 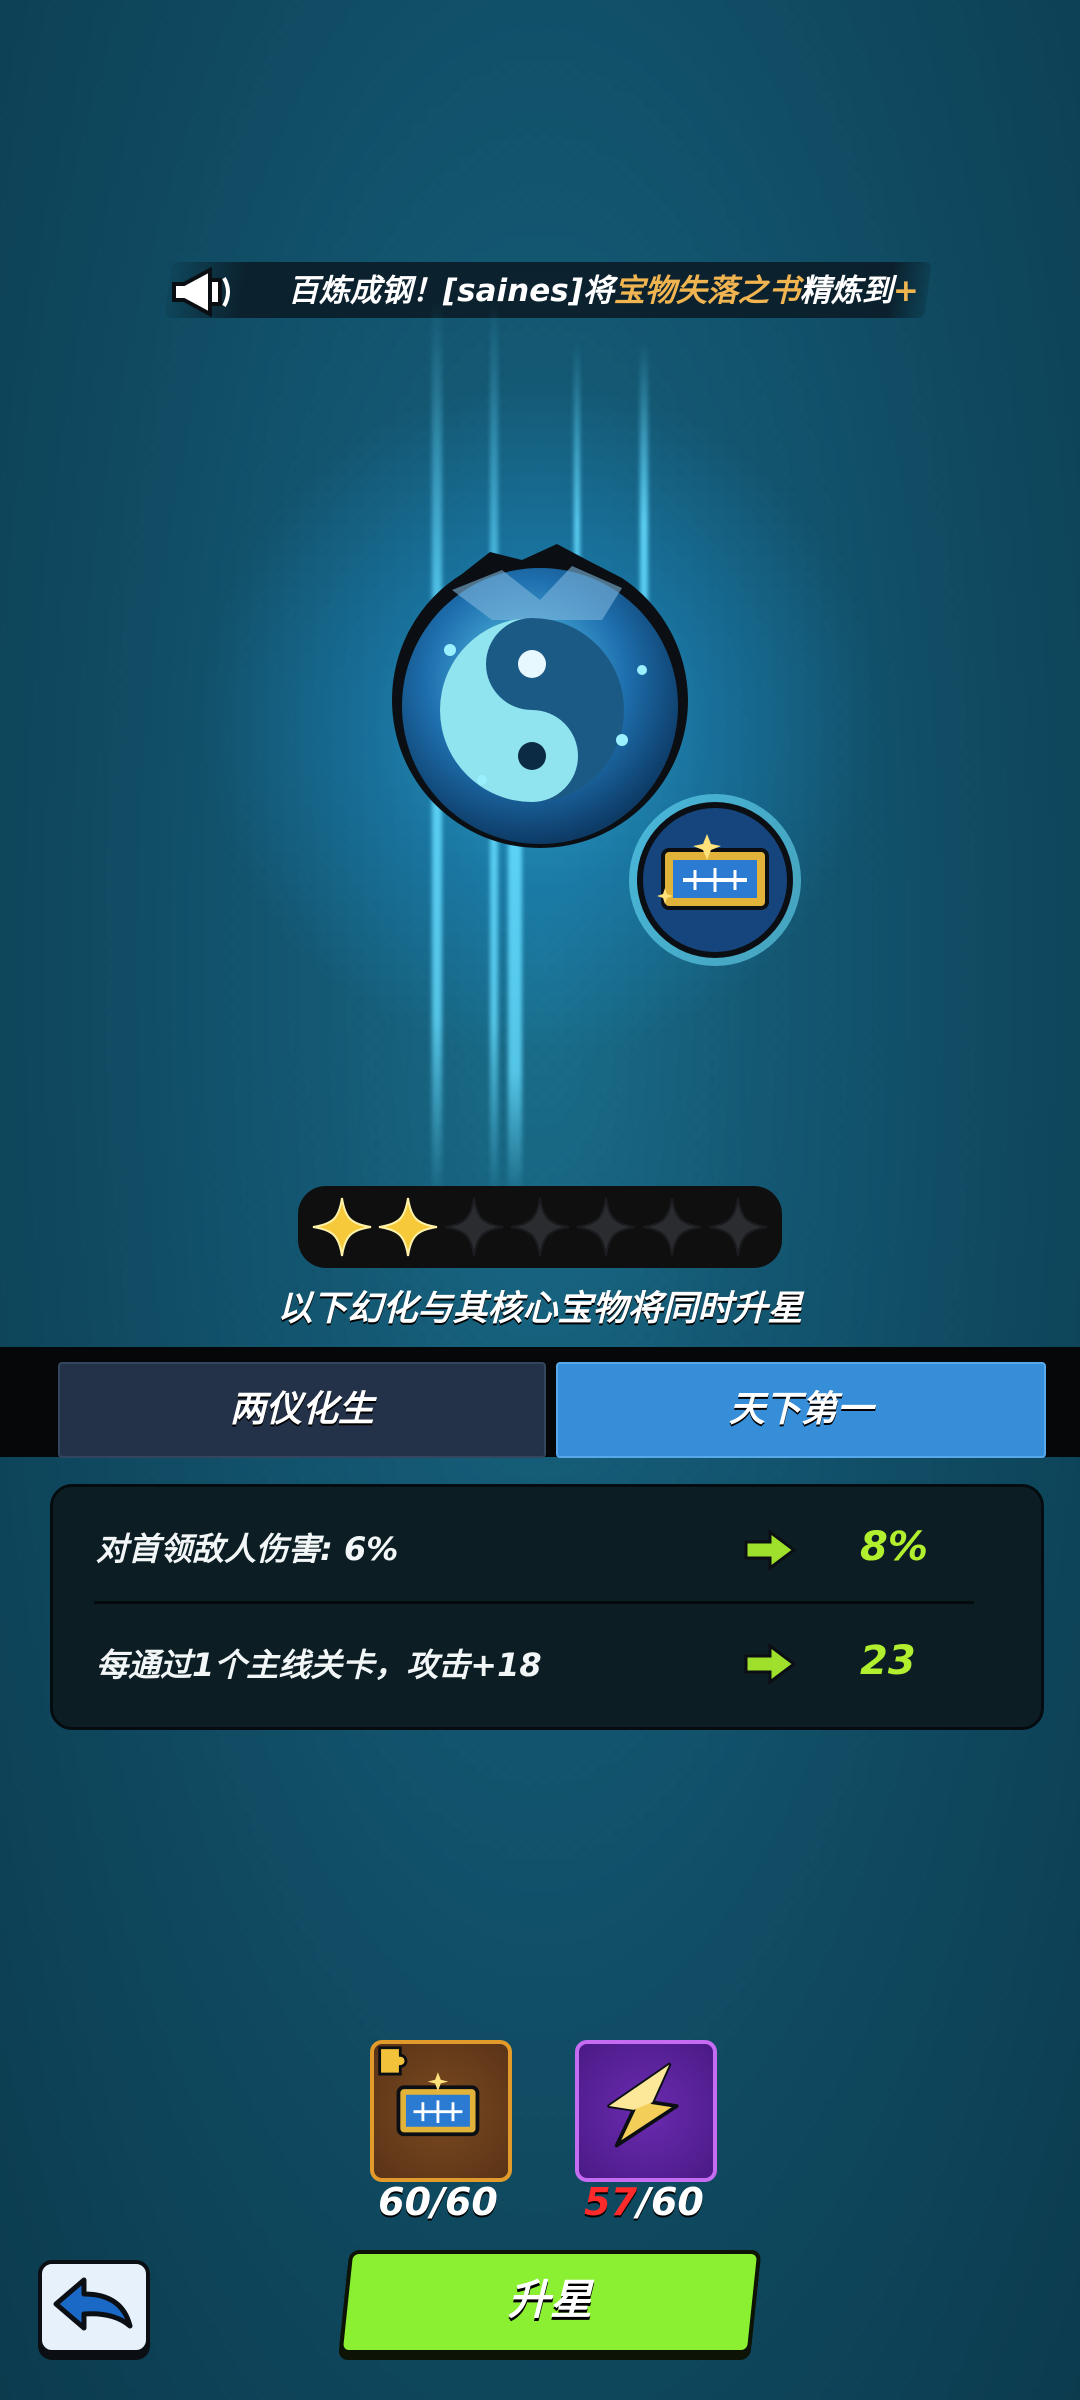 I want to click on cost-owned: 60, so click(x=405, y=2202).